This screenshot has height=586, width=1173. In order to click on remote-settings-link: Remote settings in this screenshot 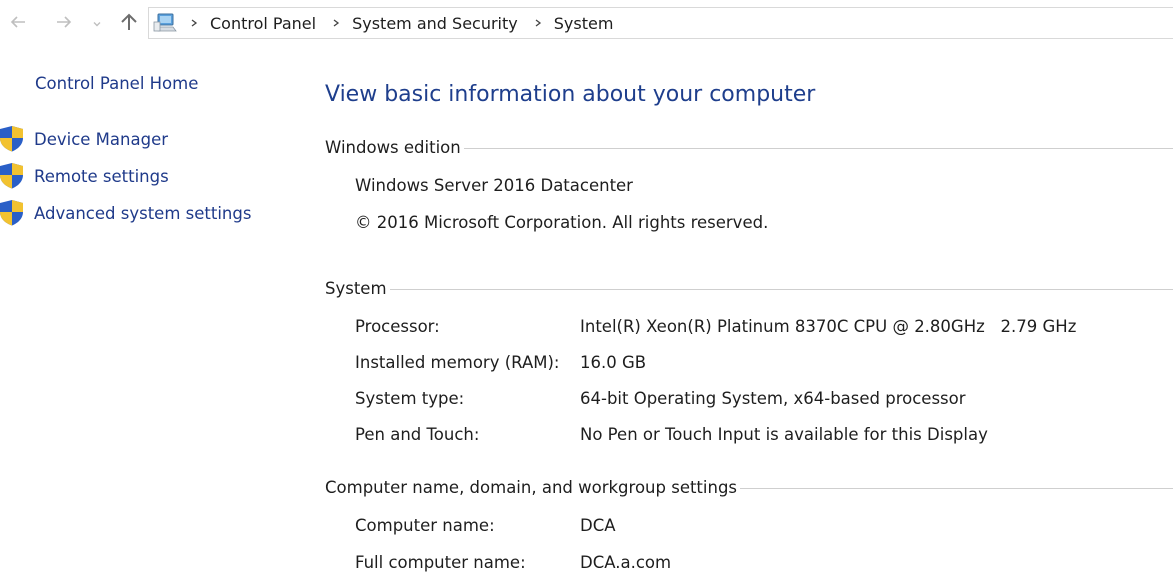, I will do `click(84, 176)`.